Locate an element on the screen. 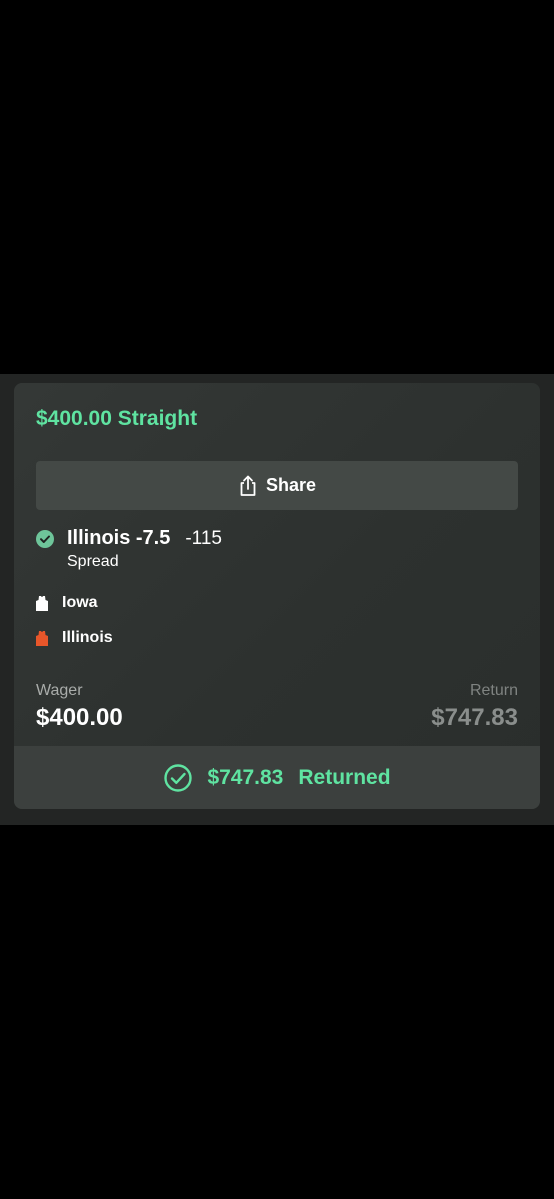  team-row-illinois: Illinois is located at coordinates (74, 638).